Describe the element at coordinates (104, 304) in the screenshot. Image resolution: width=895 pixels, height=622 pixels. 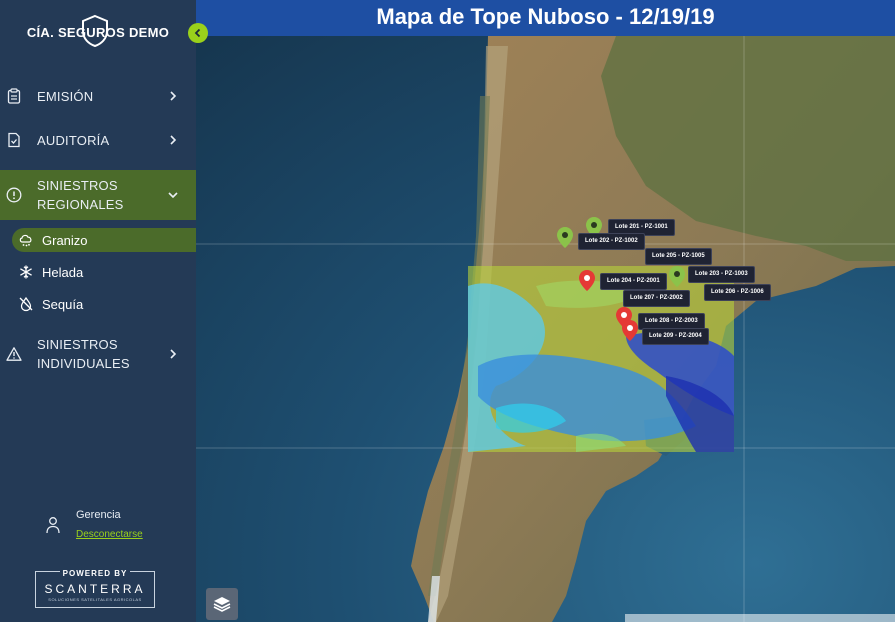
I see `sub-item-sequia: Sequía` at that location.